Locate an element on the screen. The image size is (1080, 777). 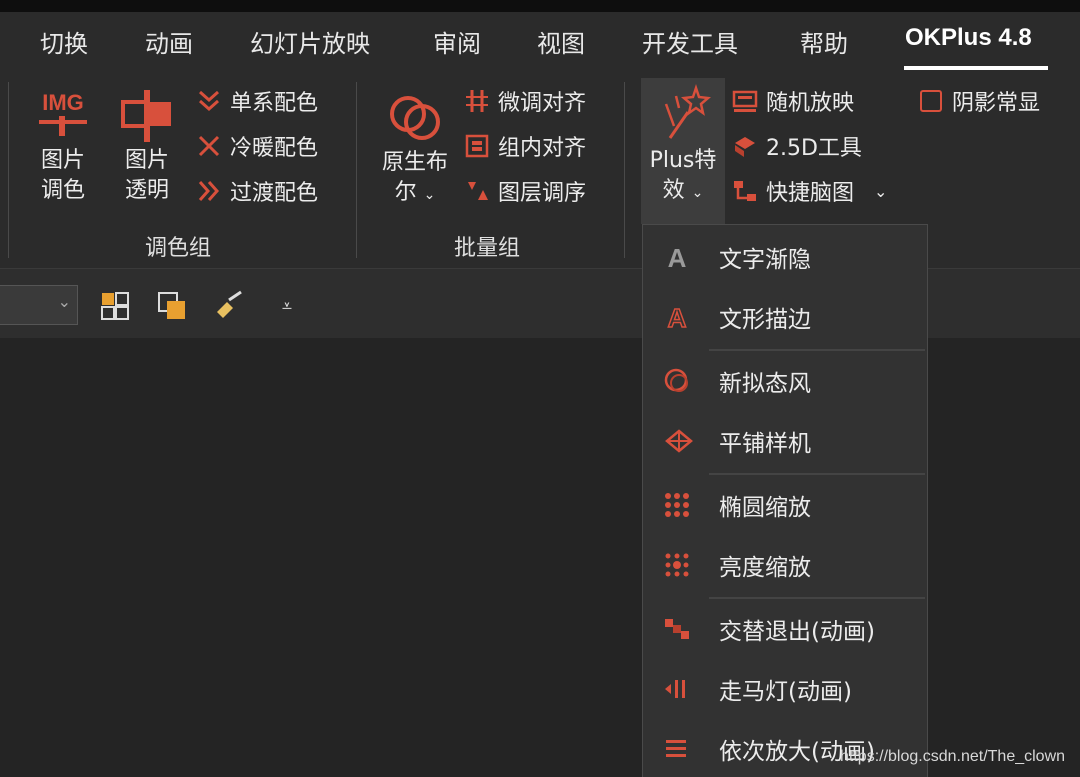
cube-25d-icon is located at coordinates (745, 146).